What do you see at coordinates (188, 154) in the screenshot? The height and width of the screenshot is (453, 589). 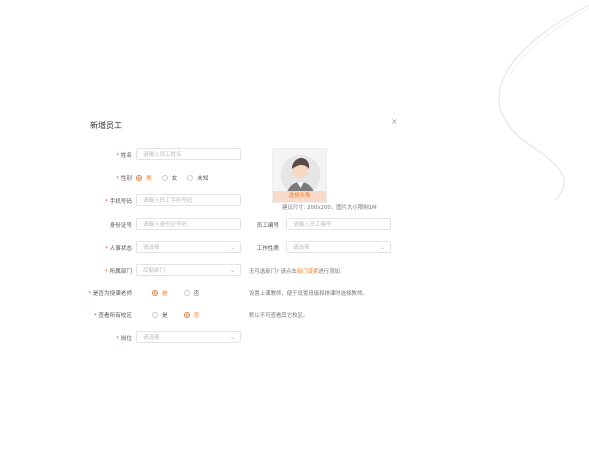 I see `name-input: 请输入员工姓名` at bounding box center [188, 154].